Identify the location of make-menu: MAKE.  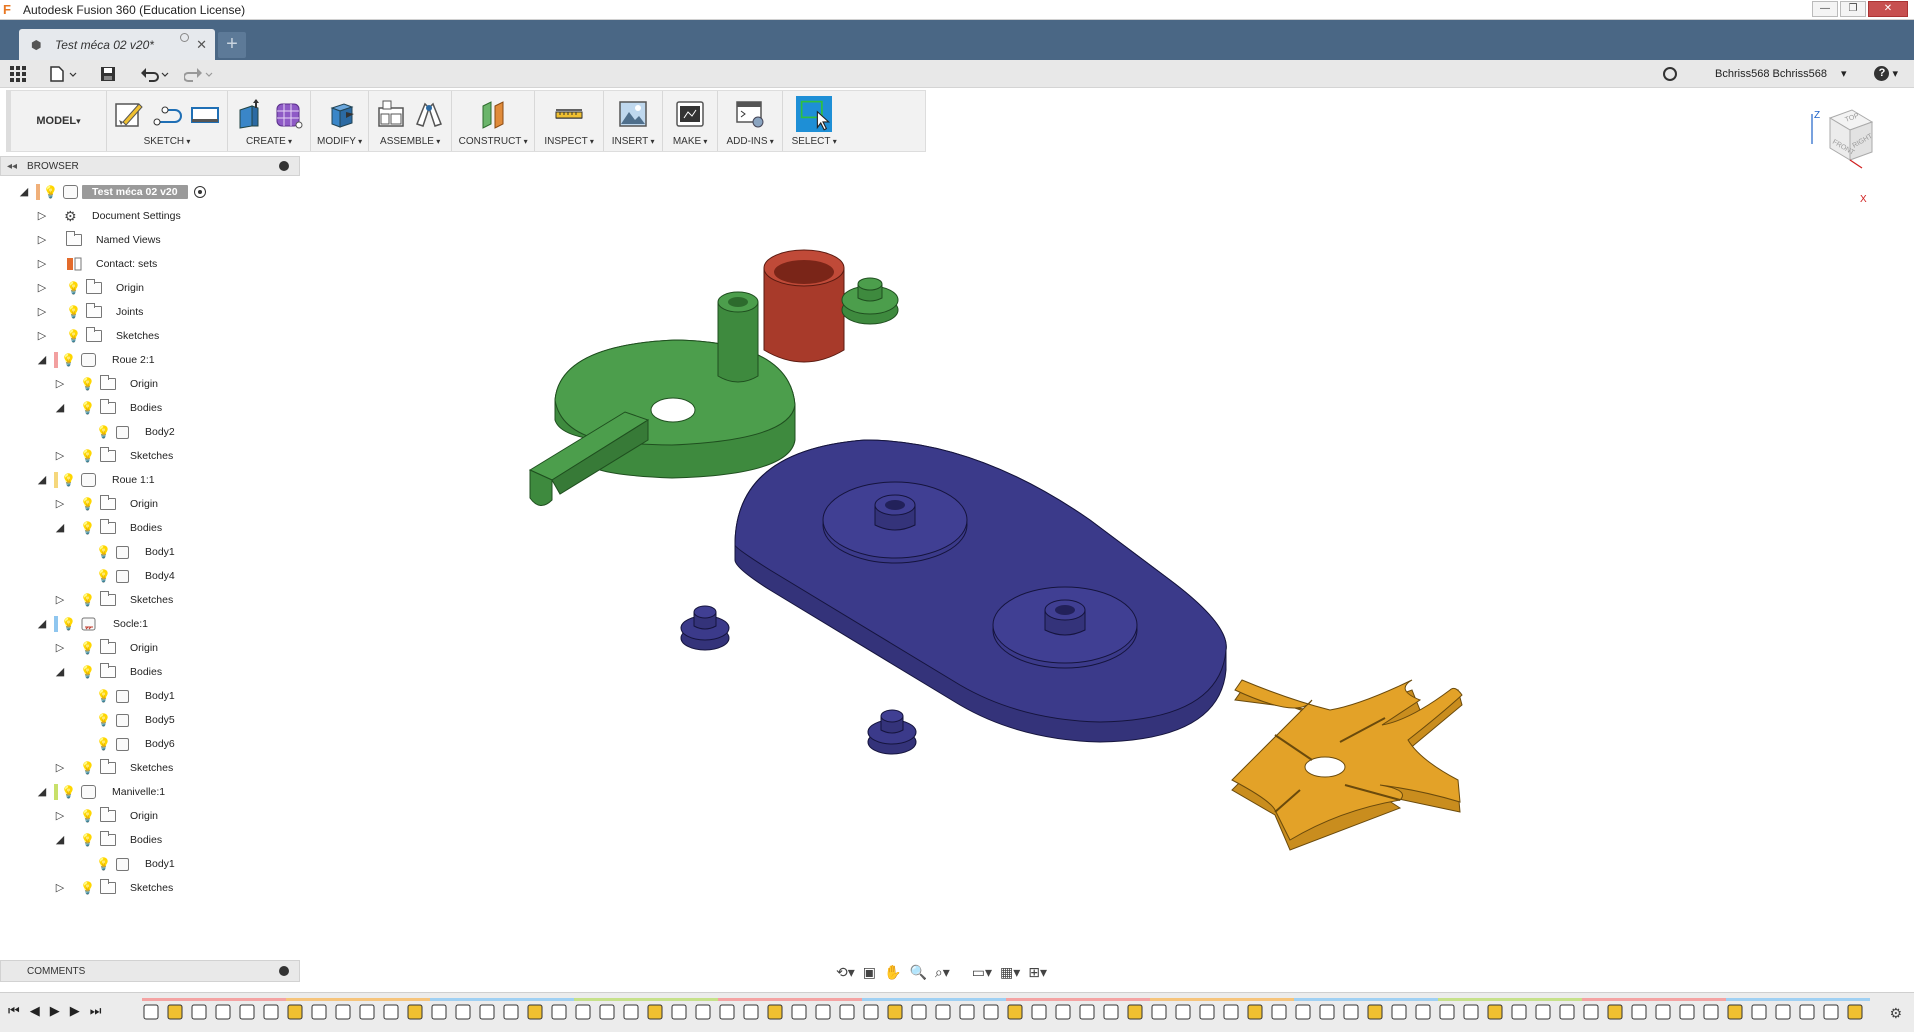
(690, 142).